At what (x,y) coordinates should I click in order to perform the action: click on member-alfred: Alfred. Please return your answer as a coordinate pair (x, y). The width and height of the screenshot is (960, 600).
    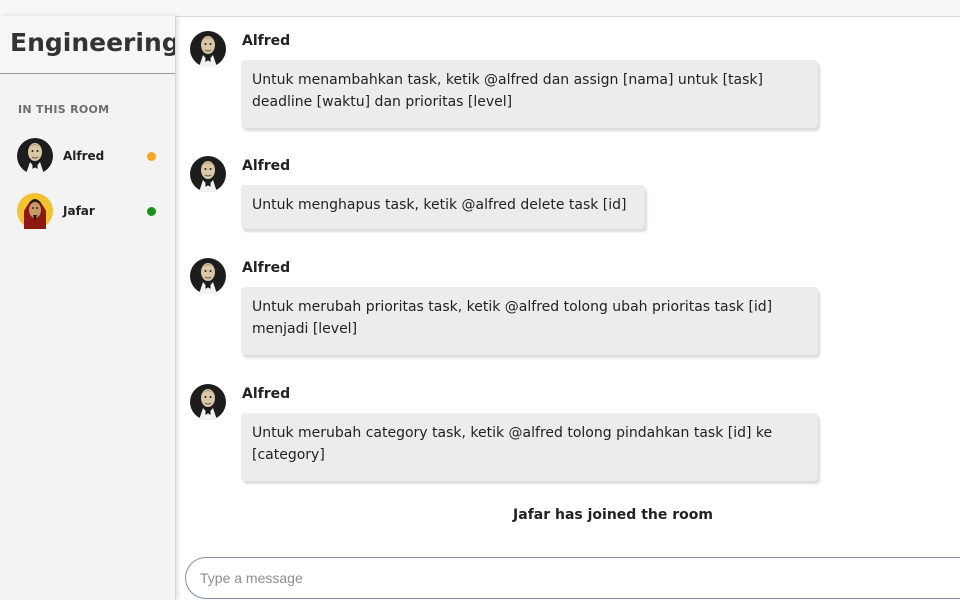
    Looking at the image, I should click on (92, 156).